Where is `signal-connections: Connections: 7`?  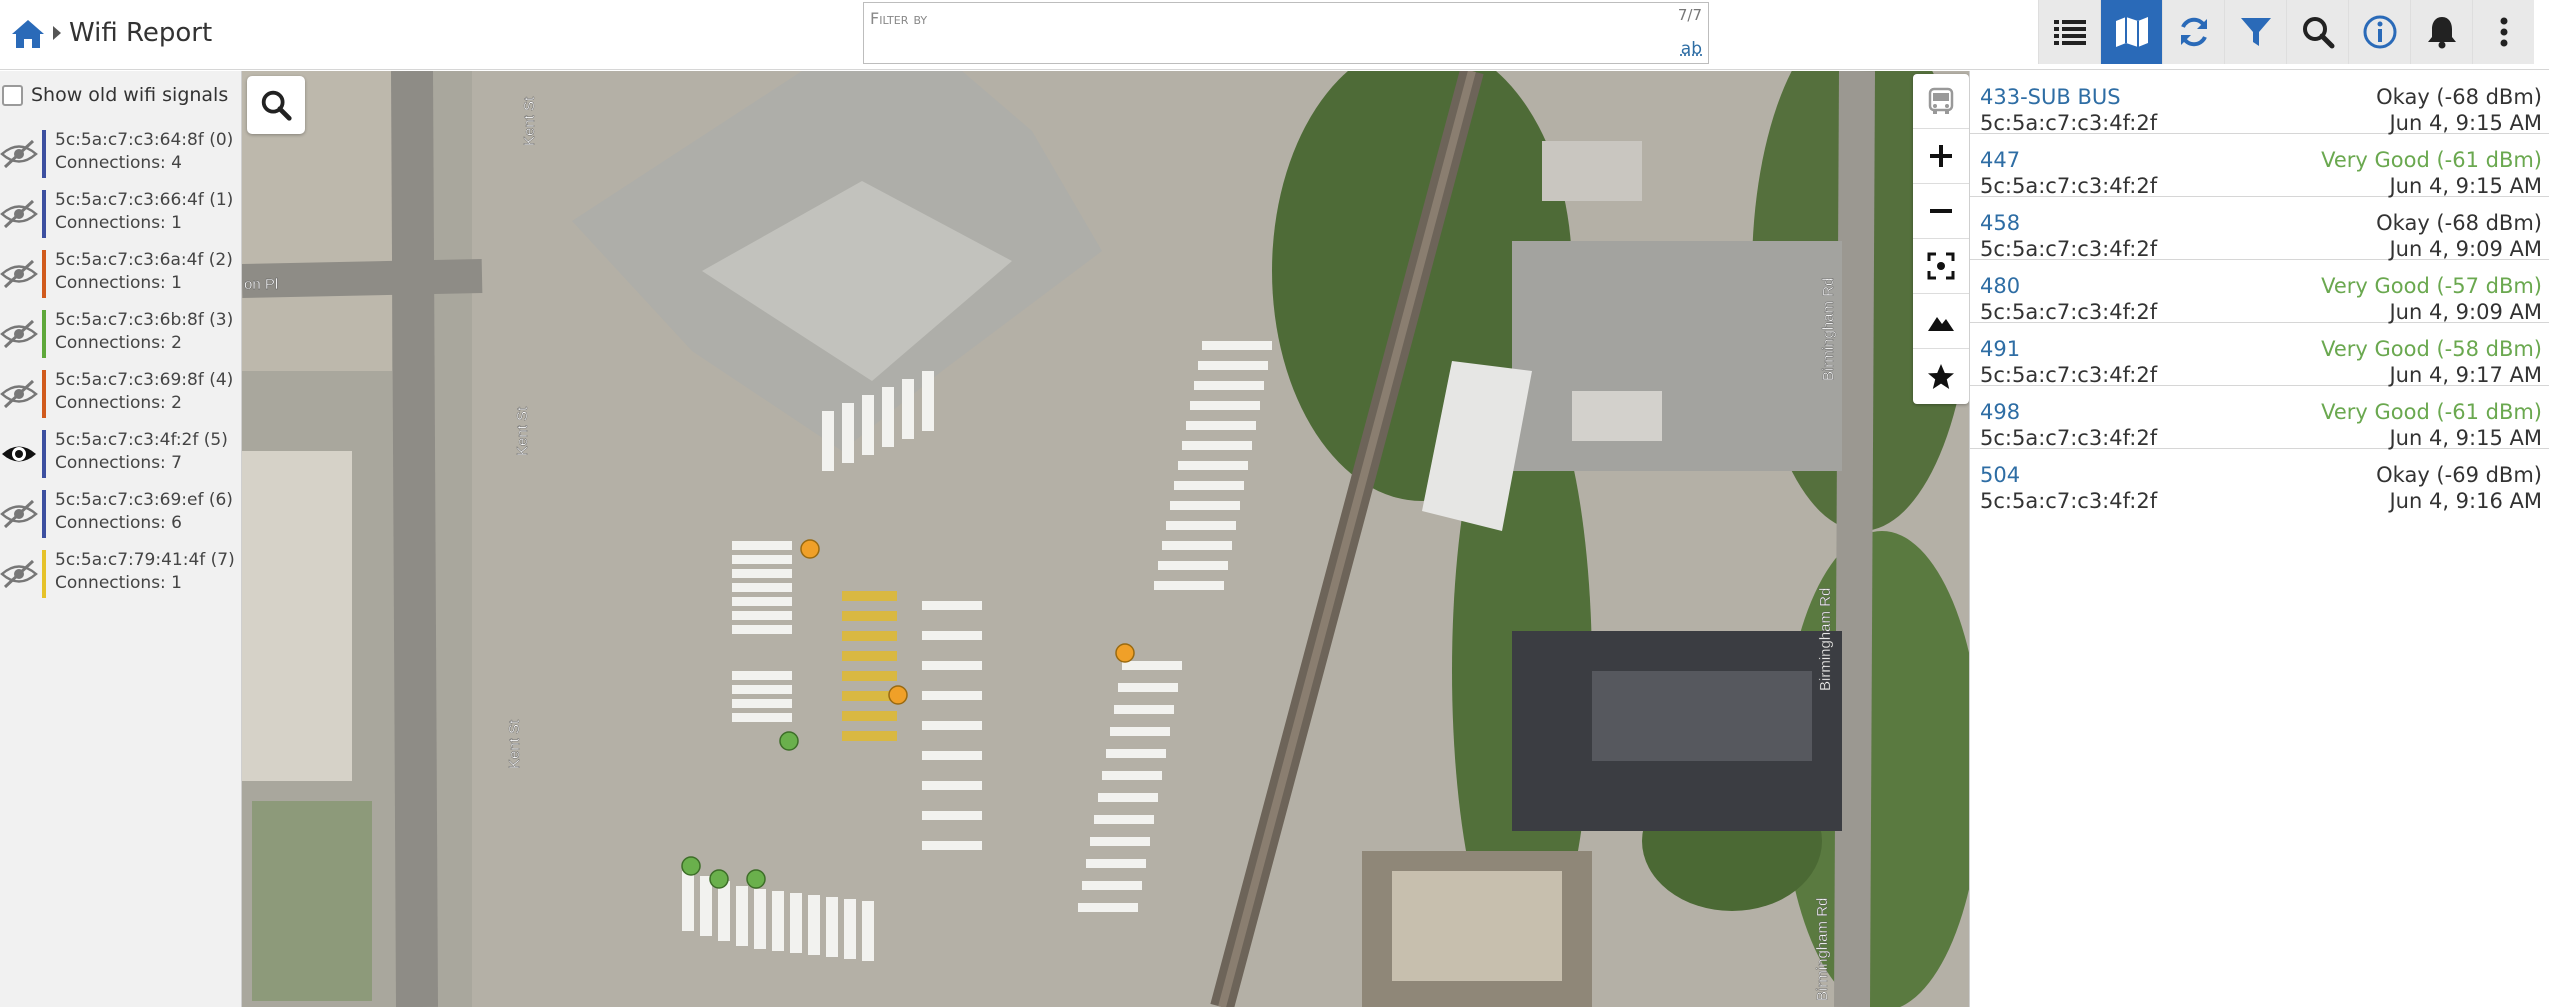 signal-connections: Connections: 7 is located at coordinates (118, 463).